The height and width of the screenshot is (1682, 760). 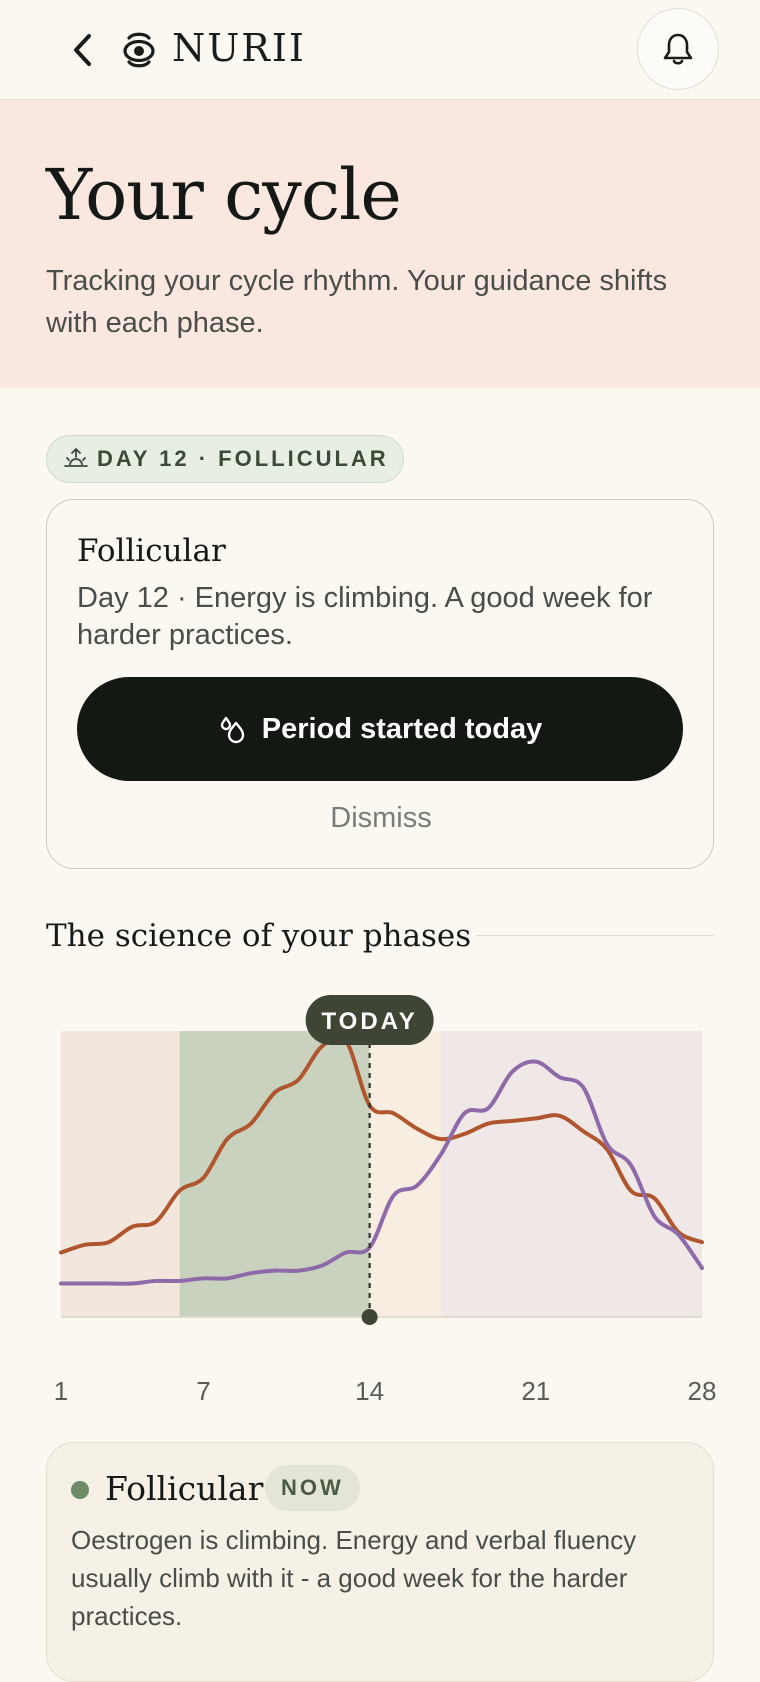 I want to click on today-marker-dot, so click(x=369, y=1317).